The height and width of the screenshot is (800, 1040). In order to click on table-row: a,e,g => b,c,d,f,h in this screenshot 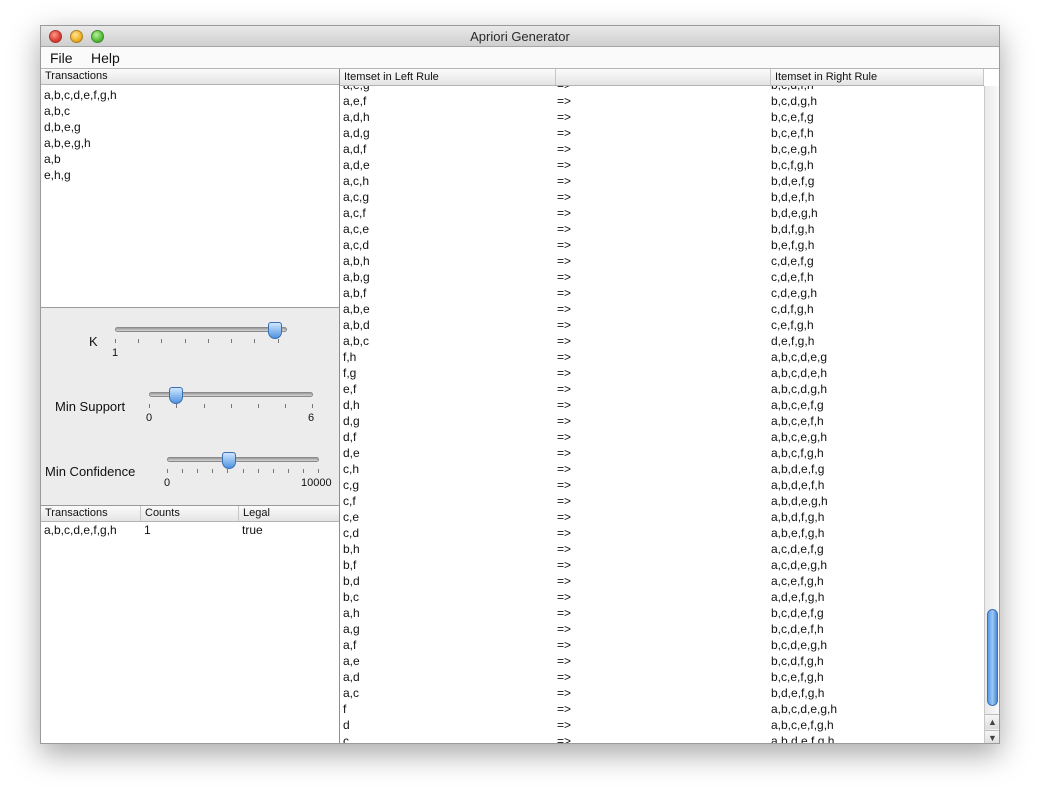, I will do `click(662, 89)`.